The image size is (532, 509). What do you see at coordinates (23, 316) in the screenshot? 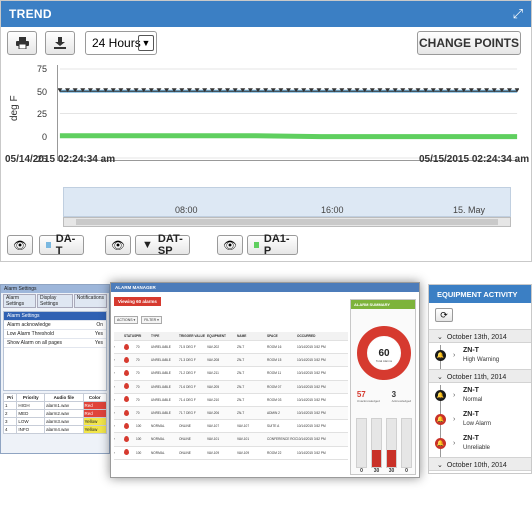
I see `settings-cell: Alarm Settings` at bounding box center [23, 316].